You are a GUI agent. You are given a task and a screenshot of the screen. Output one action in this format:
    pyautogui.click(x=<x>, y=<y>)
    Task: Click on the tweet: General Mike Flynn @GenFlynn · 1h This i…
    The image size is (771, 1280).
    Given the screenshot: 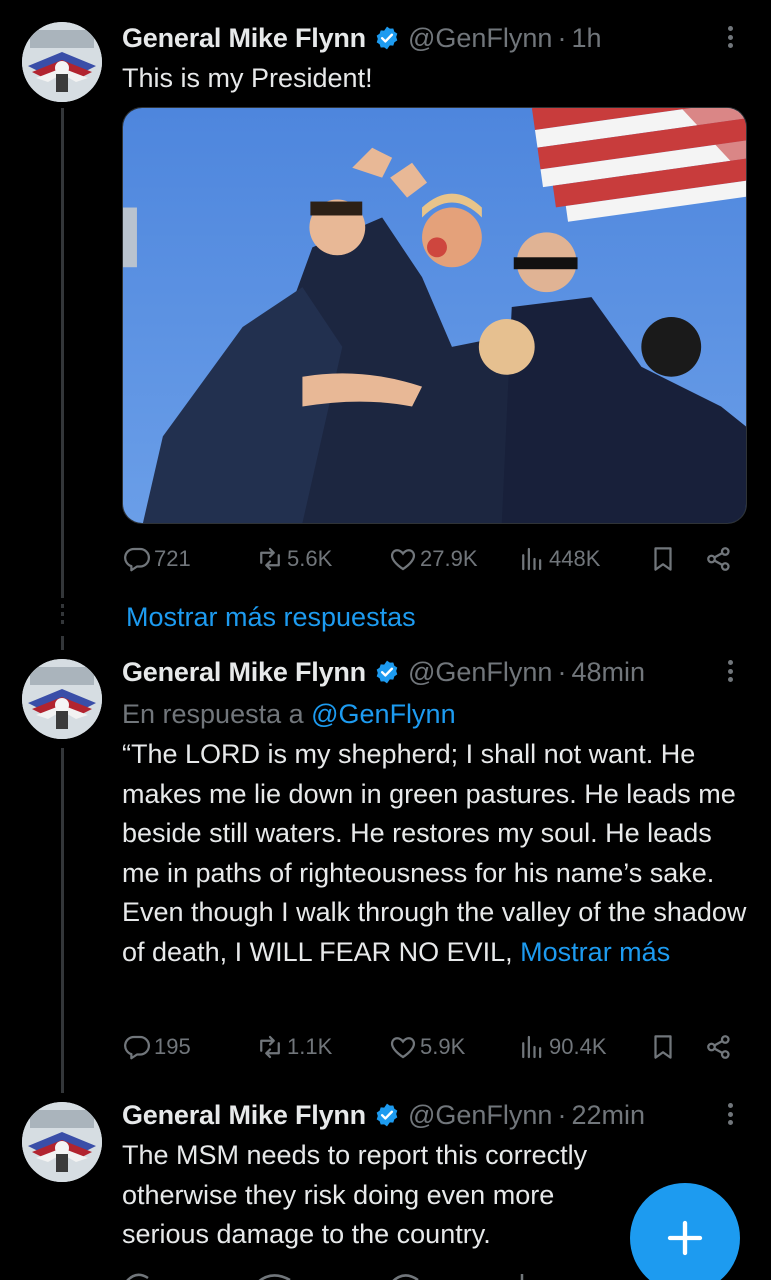 What is the action you would take?
    pyautogui.click(x=437, y=59)
    